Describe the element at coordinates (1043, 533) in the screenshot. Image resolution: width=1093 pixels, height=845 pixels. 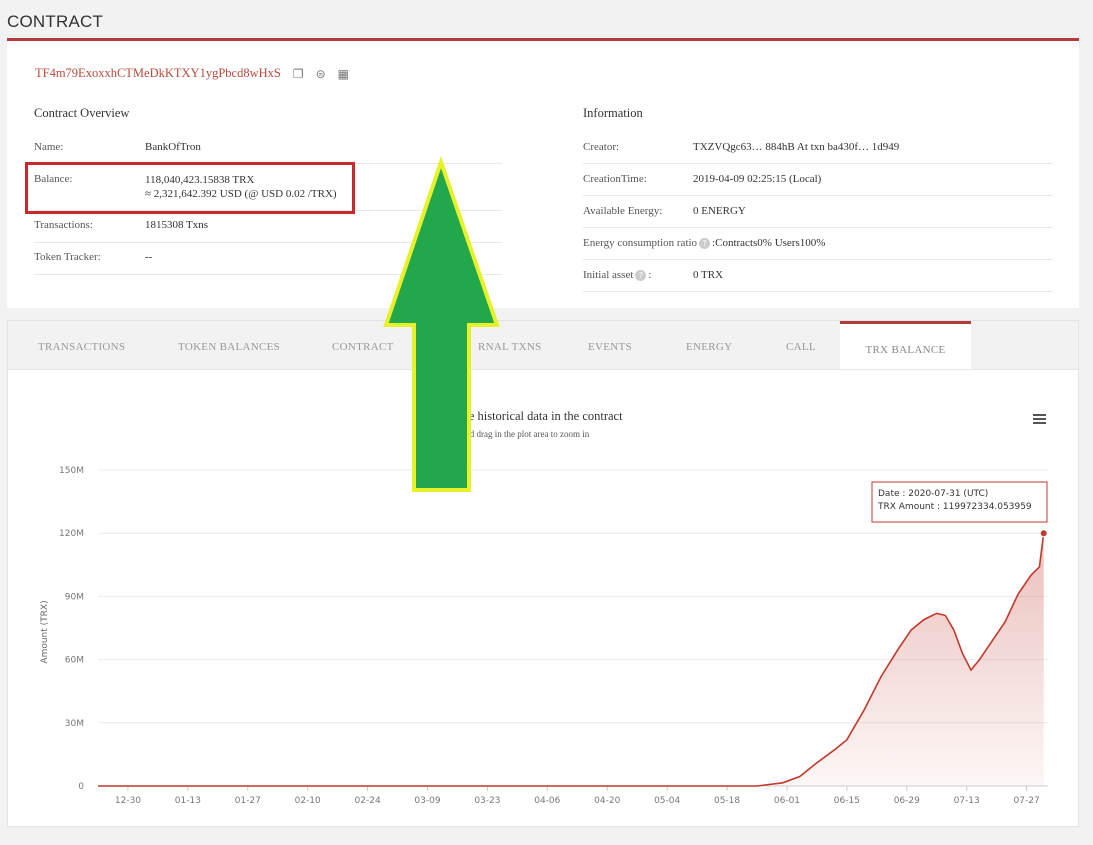
I see `hovered-point` at that location.